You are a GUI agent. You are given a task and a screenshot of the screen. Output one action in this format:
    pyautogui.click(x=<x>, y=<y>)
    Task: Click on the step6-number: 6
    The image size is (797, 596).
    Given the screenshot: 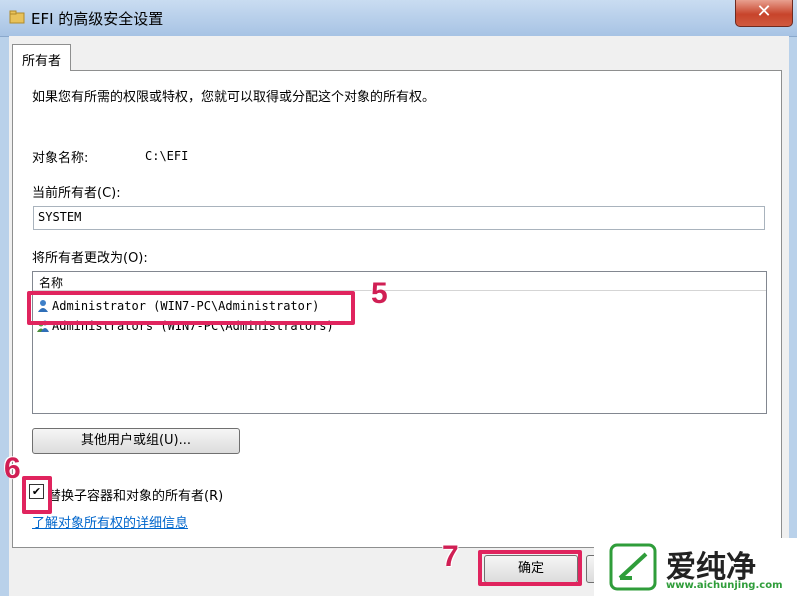 What is the action you would take?
    pyautogui.click(x=12, y=468)
    